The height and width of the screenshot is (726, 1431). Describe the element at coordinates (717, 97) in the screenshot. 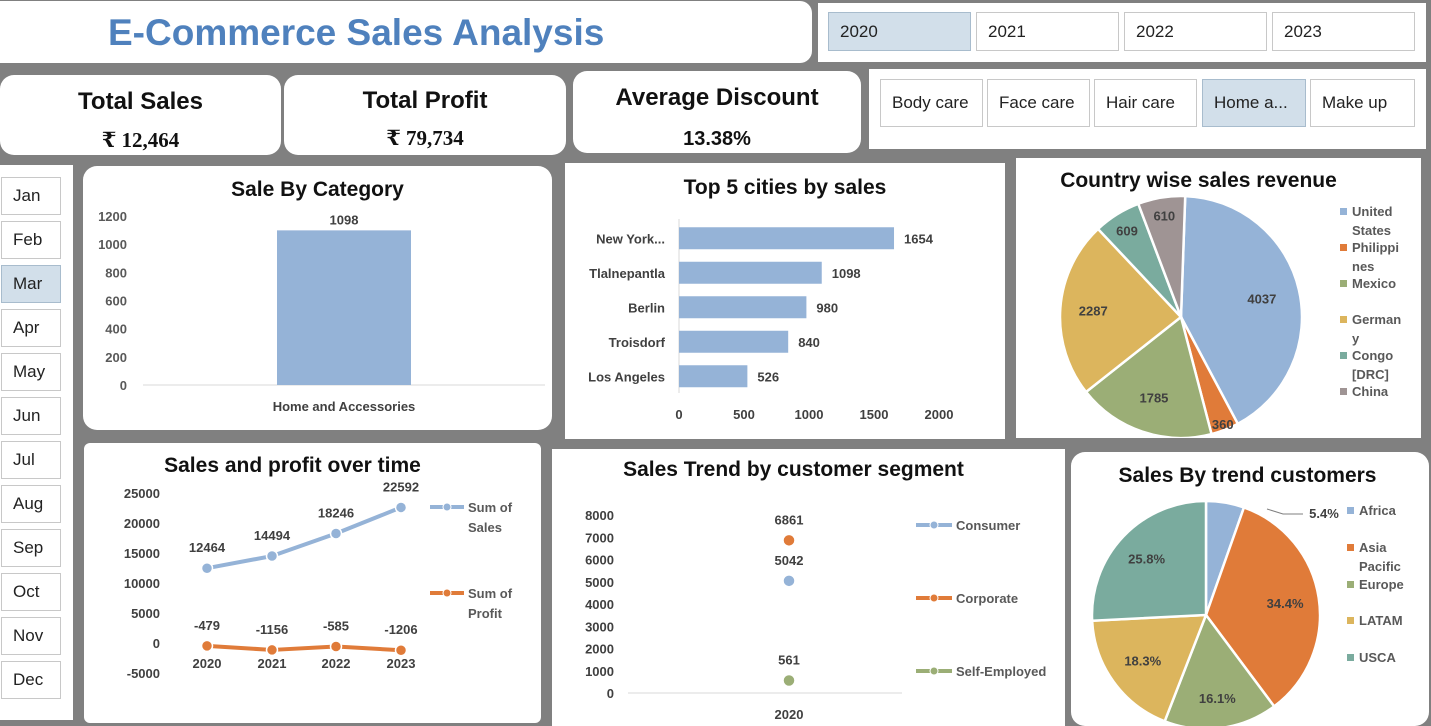

I see `avg-discount-label: Average Discount` at that location.